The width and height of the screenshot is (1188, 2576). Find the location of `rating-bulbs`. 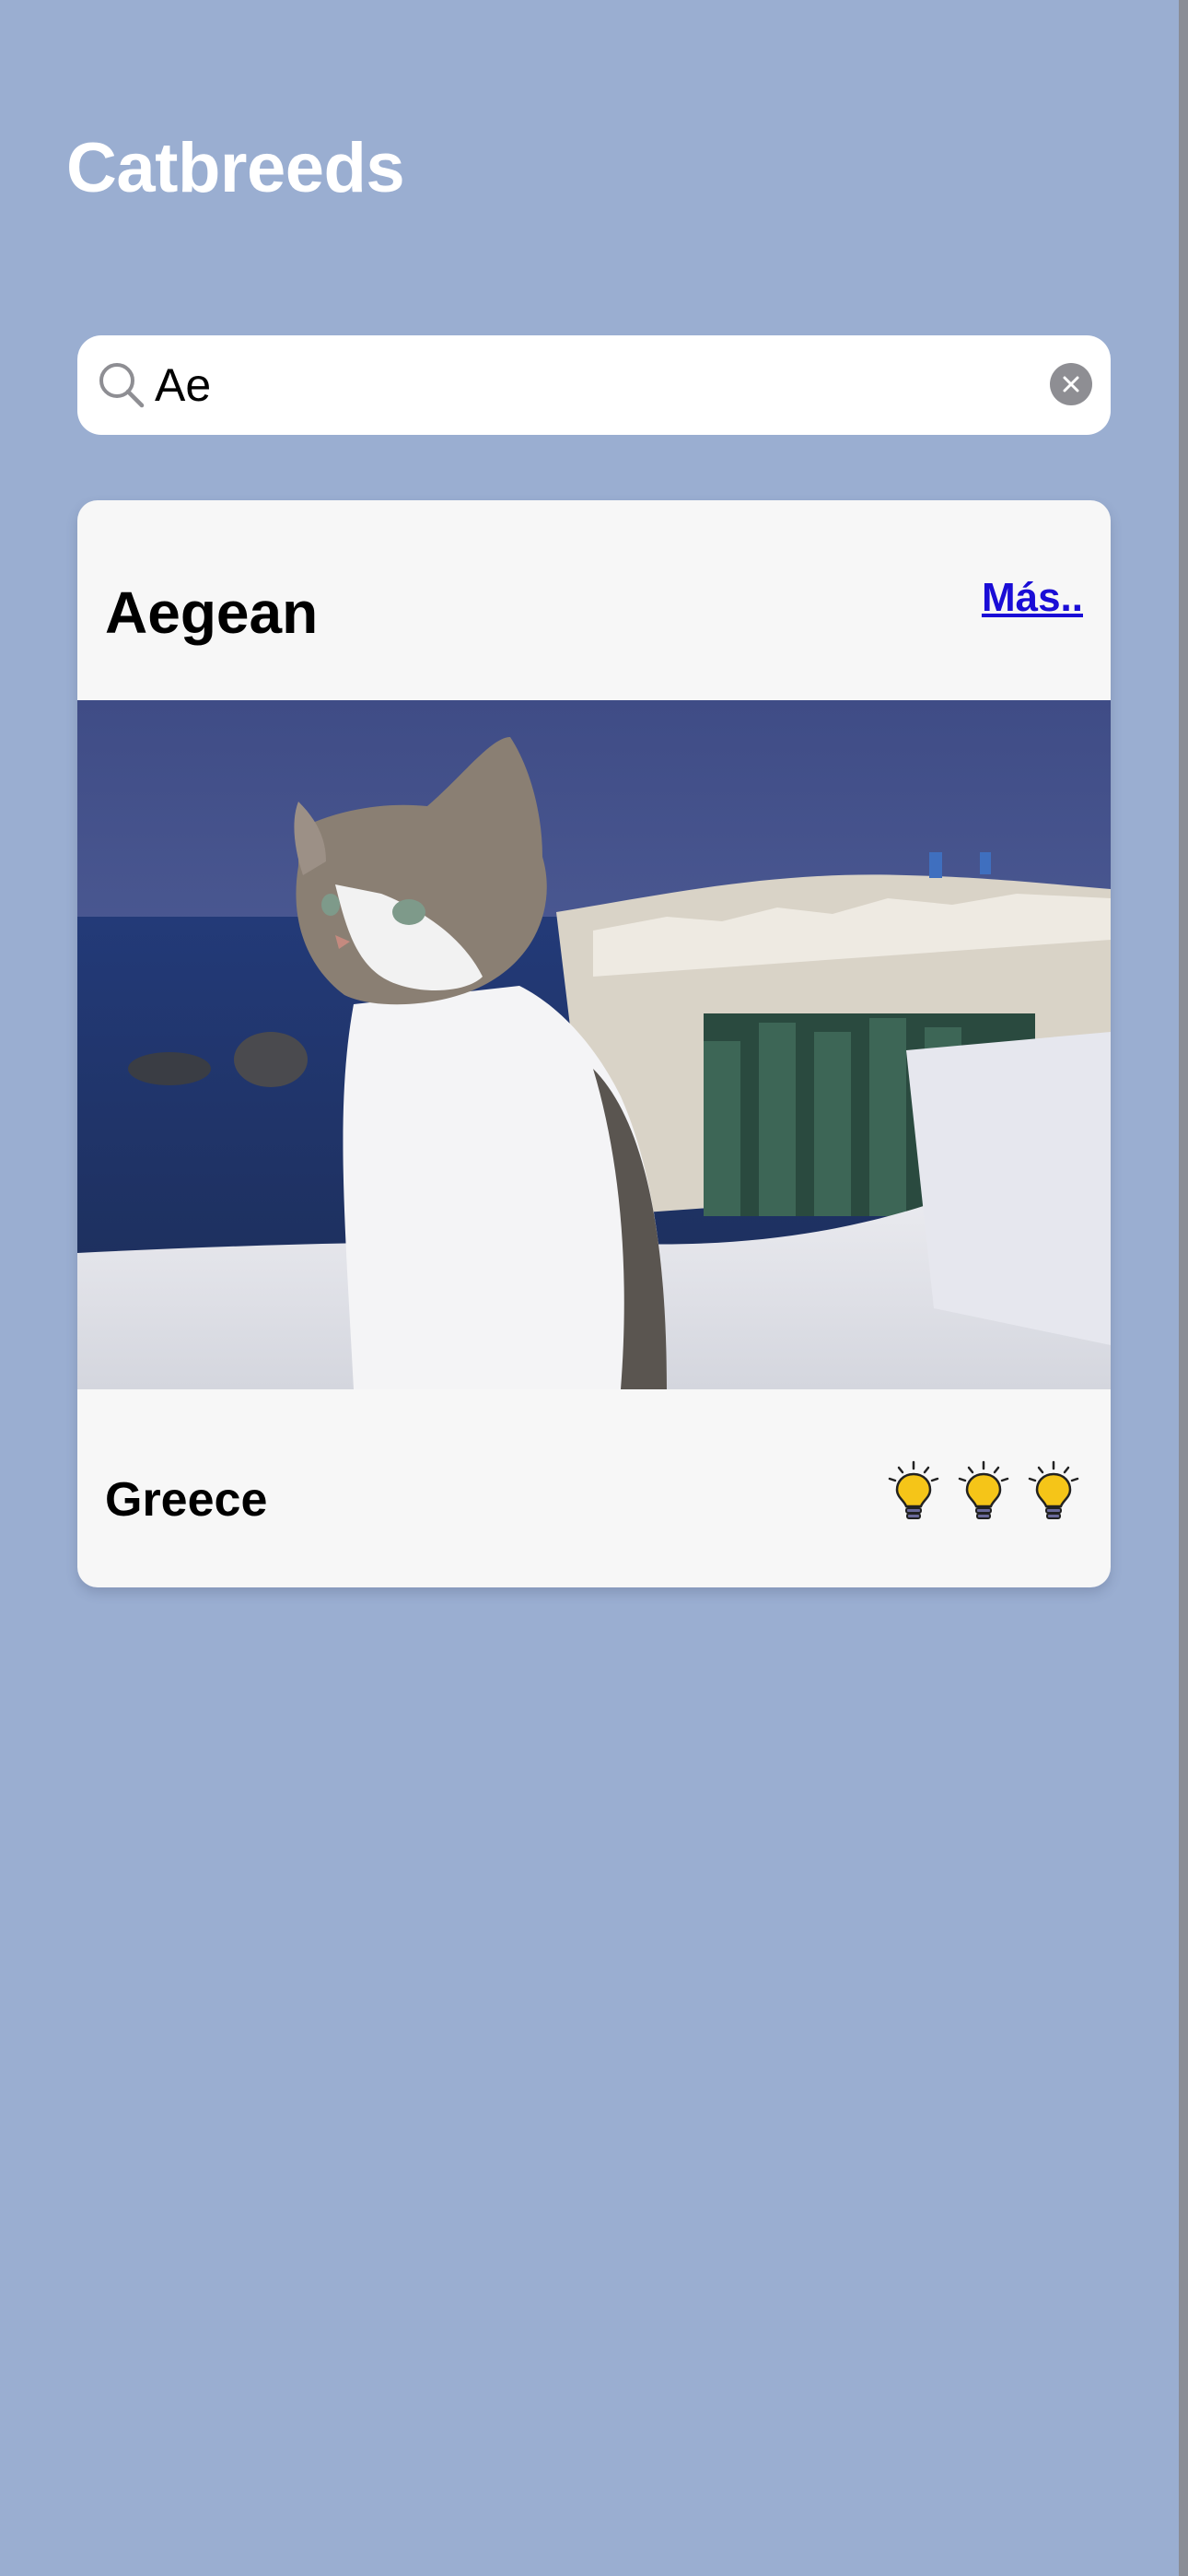

rating-bulbs is located at coordinates (983, 1491).